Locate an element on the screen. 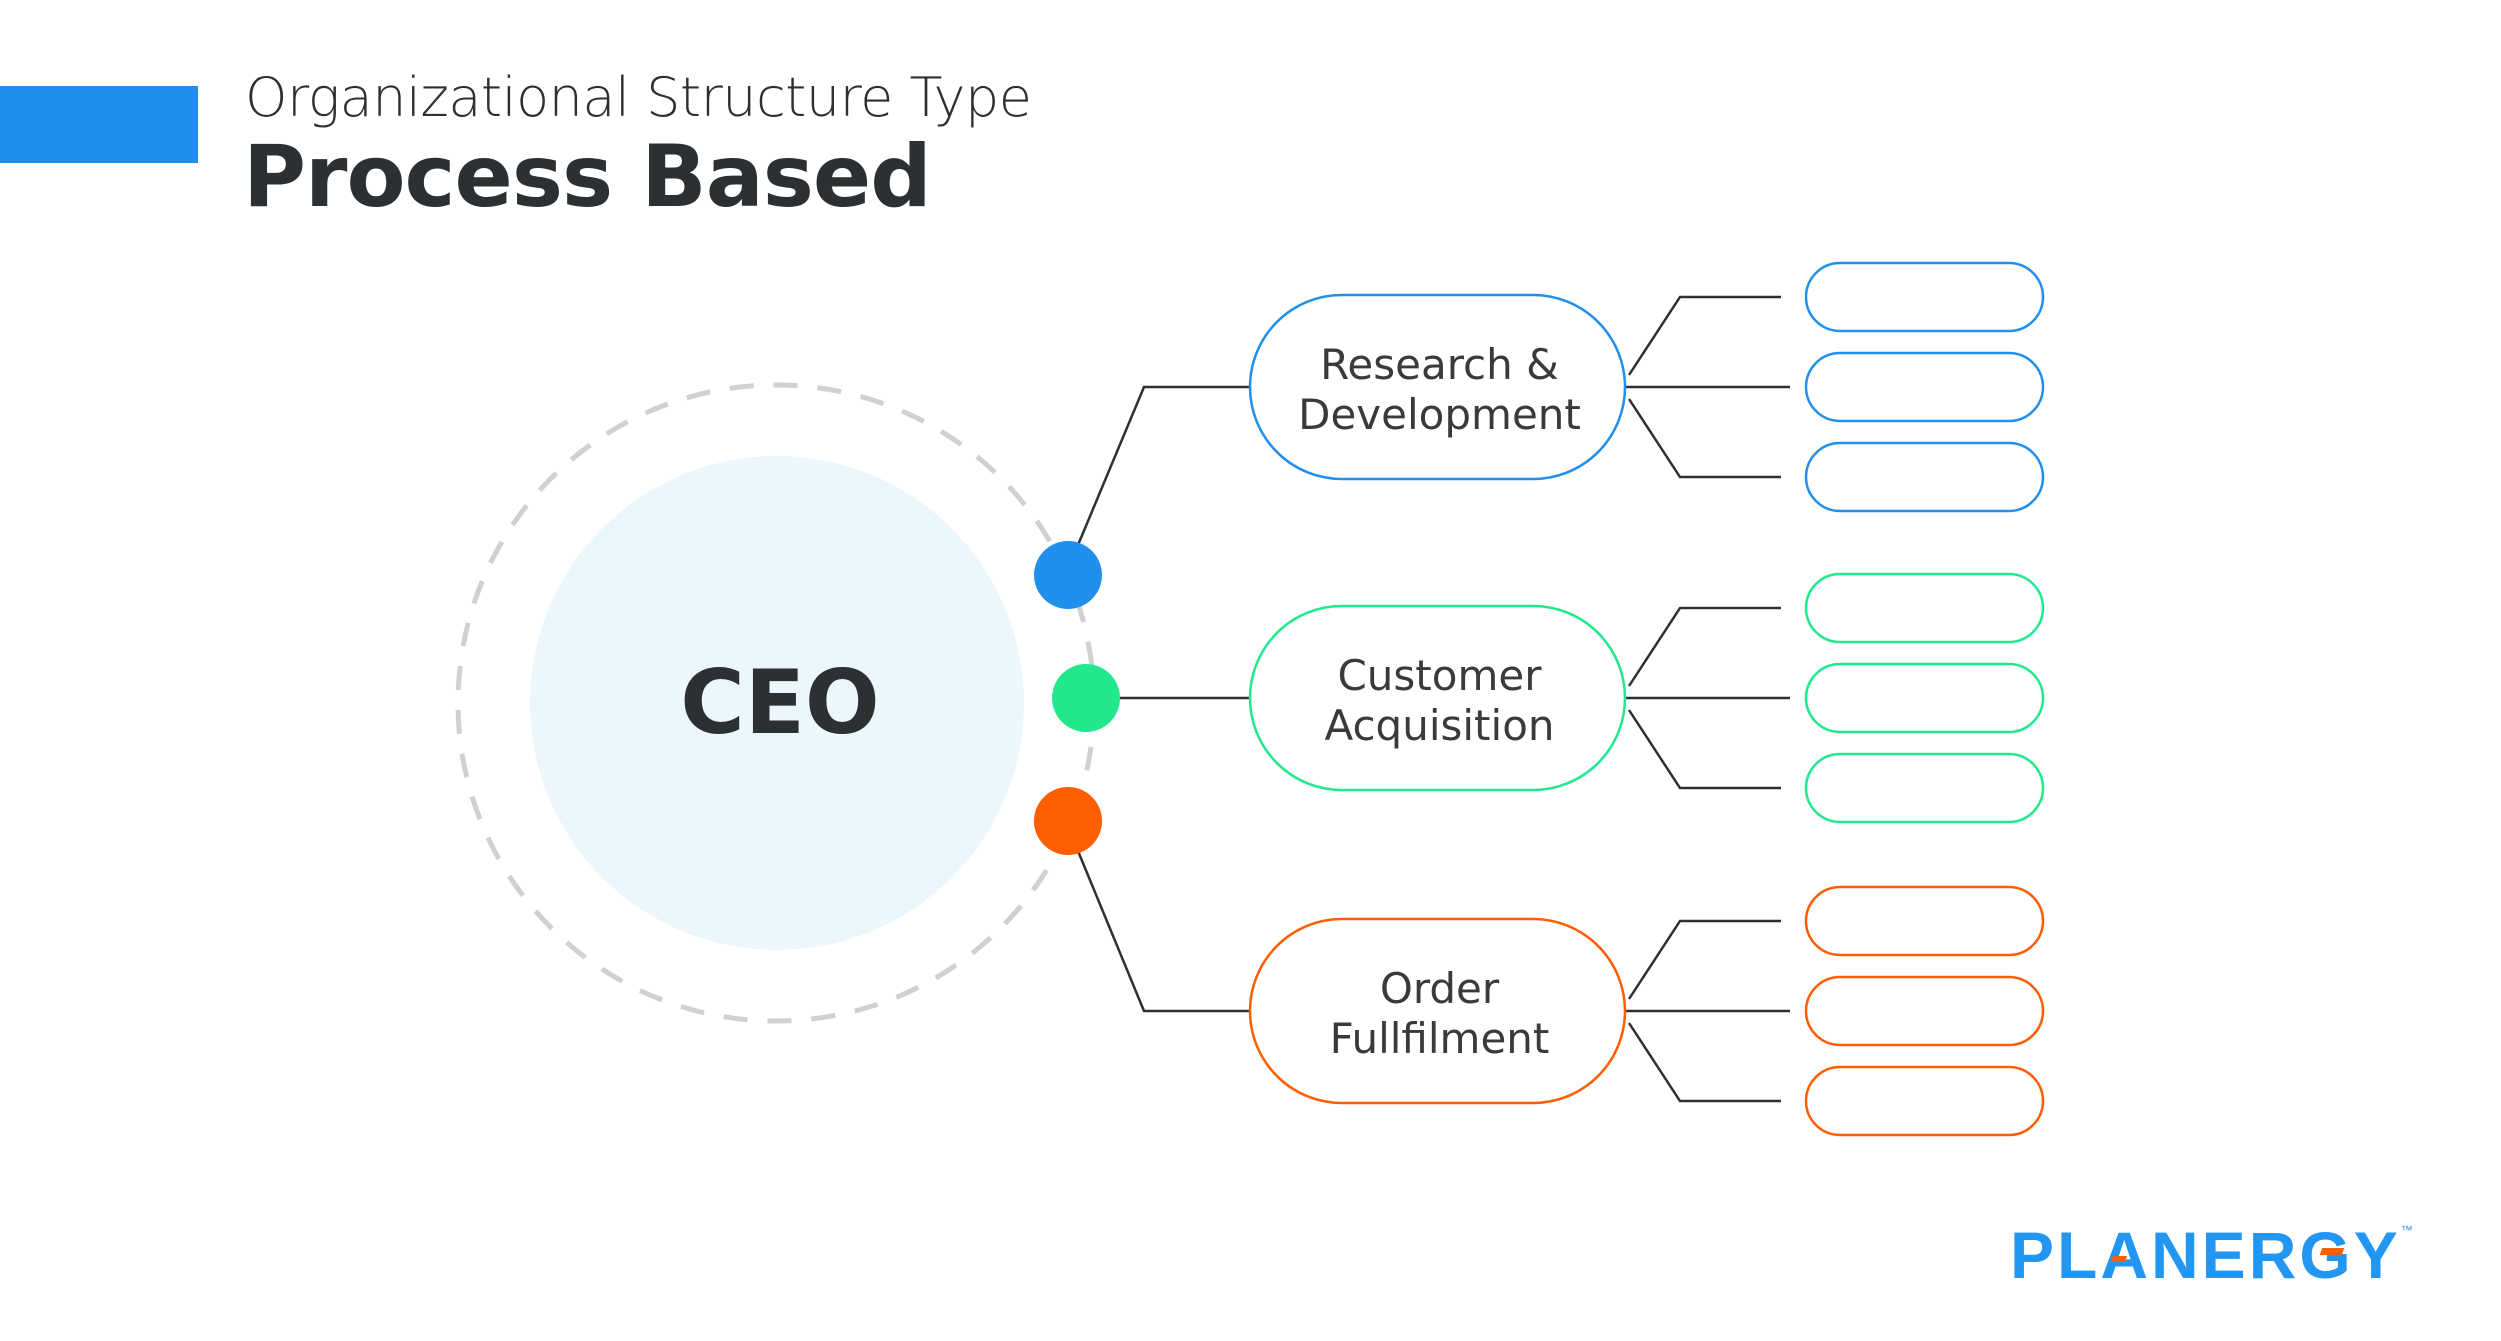  department-node: Research &Development is located at coordinates (1437, 387).